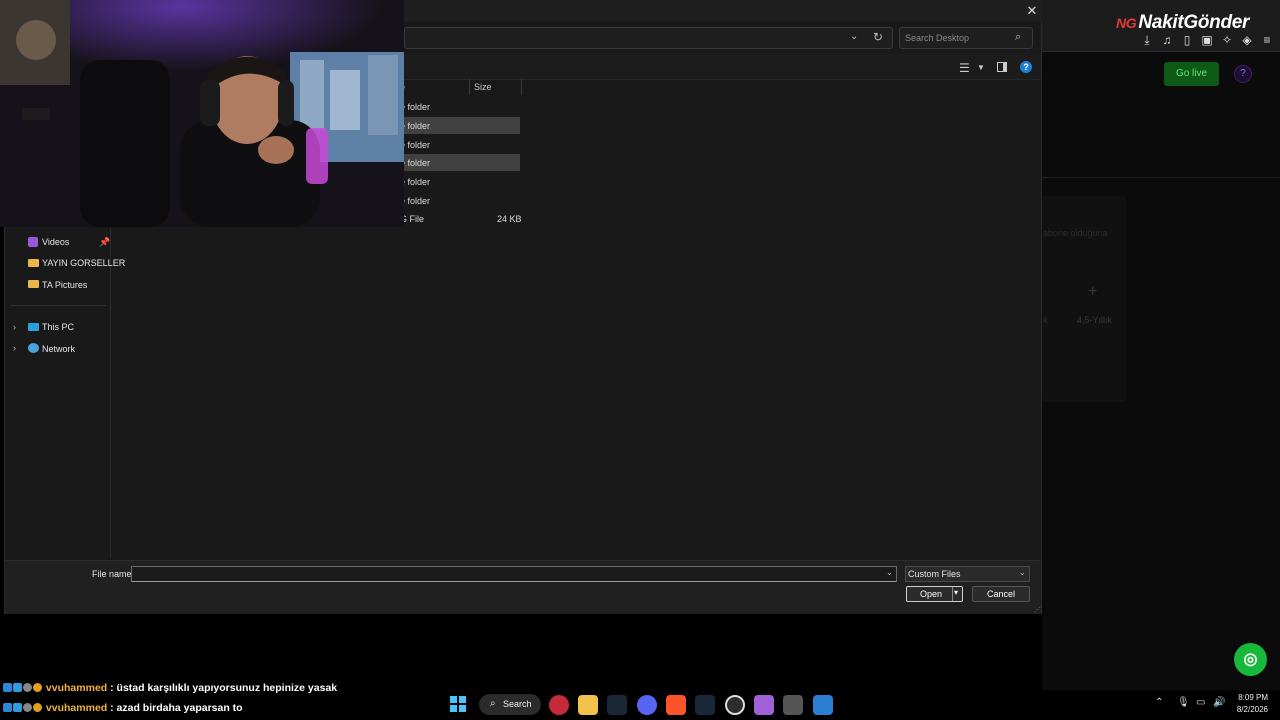  Describe the element at coordinates (647, 705) in the screenshot. I see `discord-icon` at that location.